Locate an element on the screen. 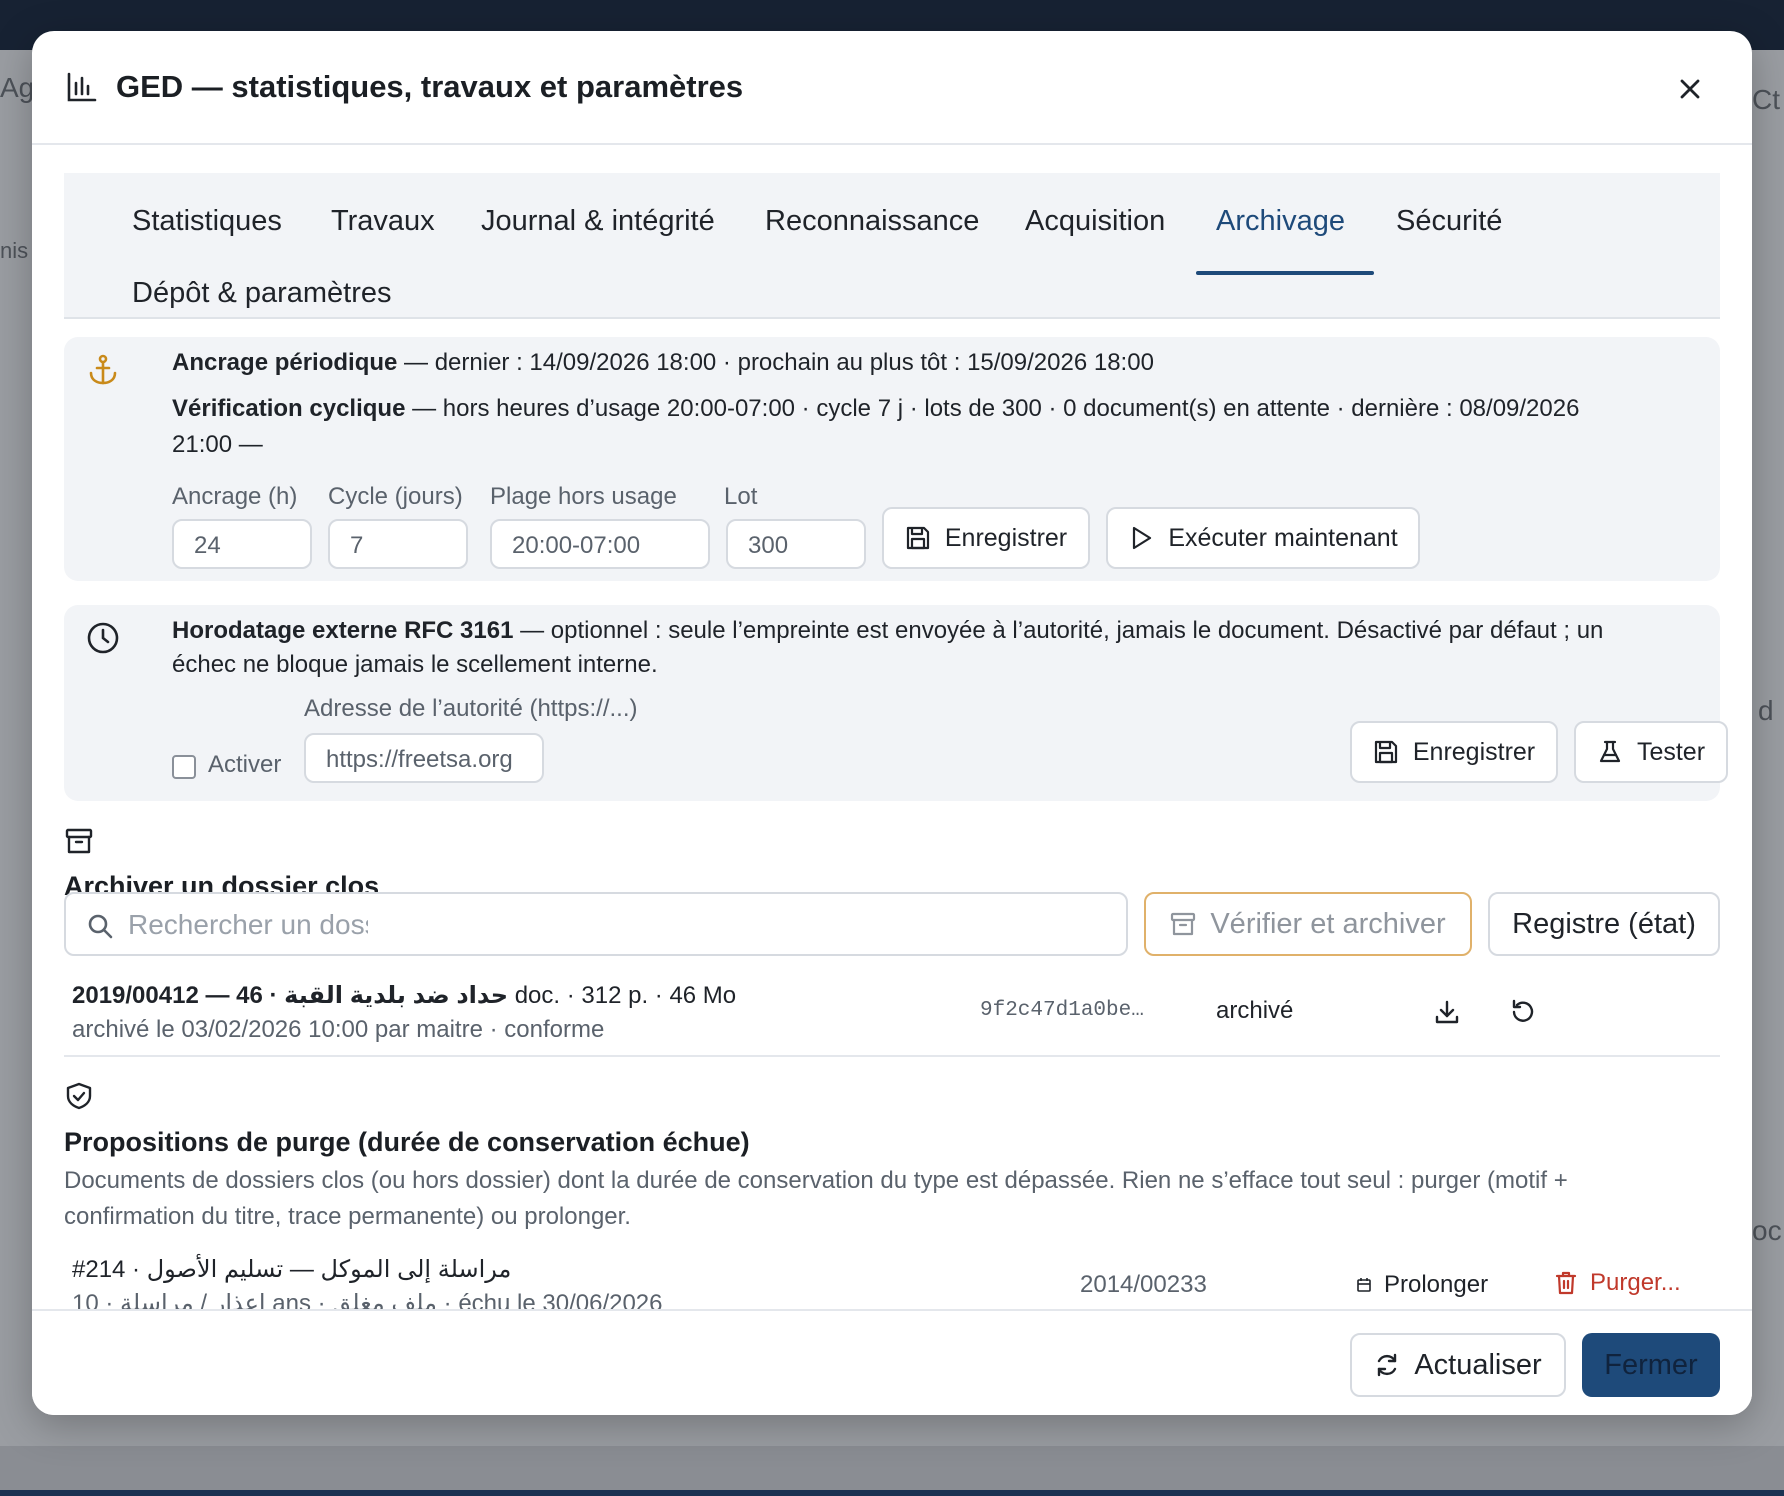 The image size is (1784, 1496). off-hours-range-input: 20:00-07:00 is located at coordinates (600, 544).